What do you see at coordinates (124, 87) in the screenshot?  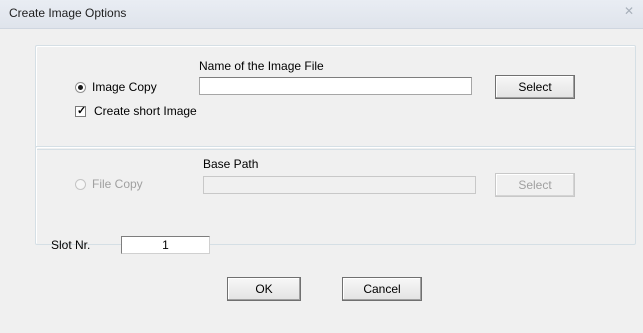 I see `image-copy-label: Image Copy` at bounding box center [124, 87].